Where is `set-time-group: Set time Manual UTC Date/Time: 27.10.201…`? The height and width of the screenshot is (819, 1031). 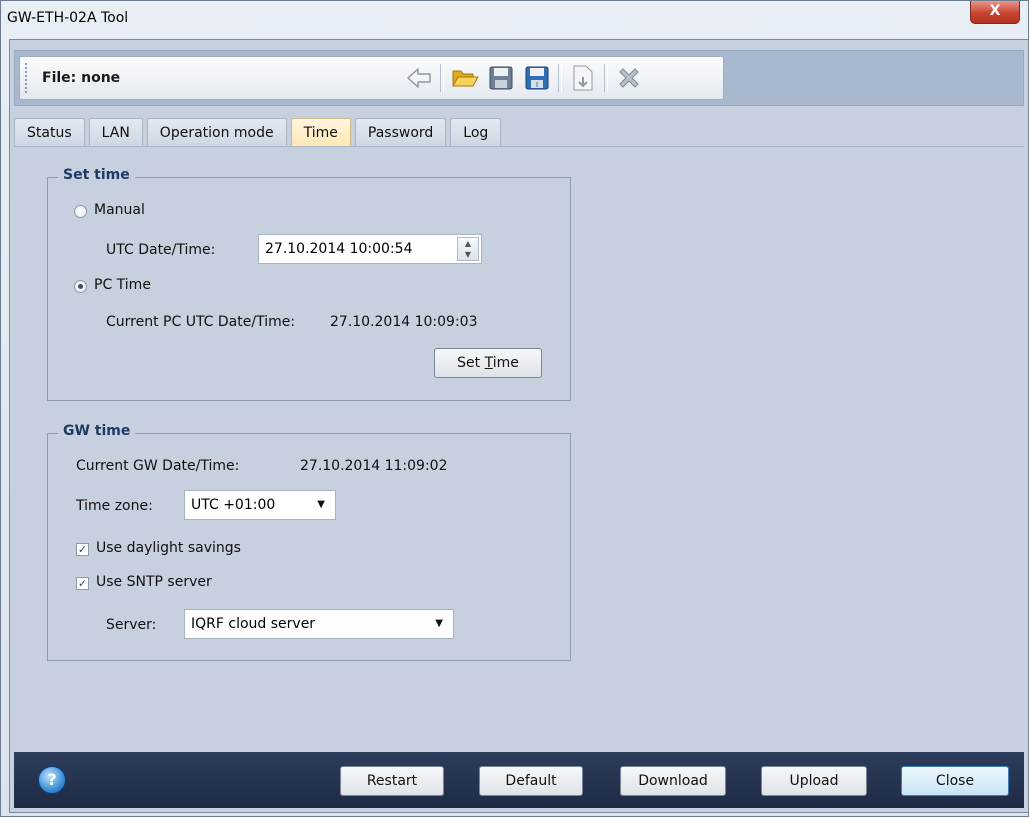 set-time-group: Set time Manual UTC Date/Time: 27.10.201… is located at coordinates (309, 284).